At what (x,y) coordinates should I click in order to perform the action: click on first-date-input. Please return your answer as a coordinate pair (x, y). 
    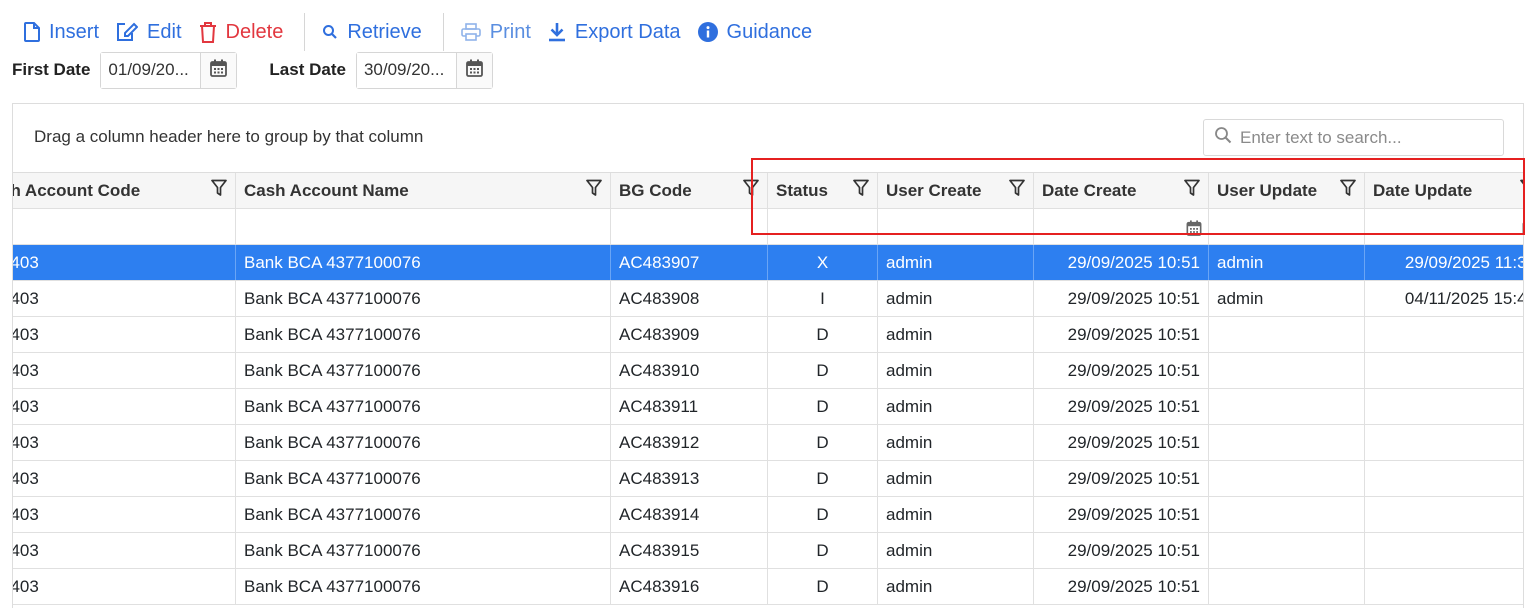
    Looking at the image, I should click on (151, 70).